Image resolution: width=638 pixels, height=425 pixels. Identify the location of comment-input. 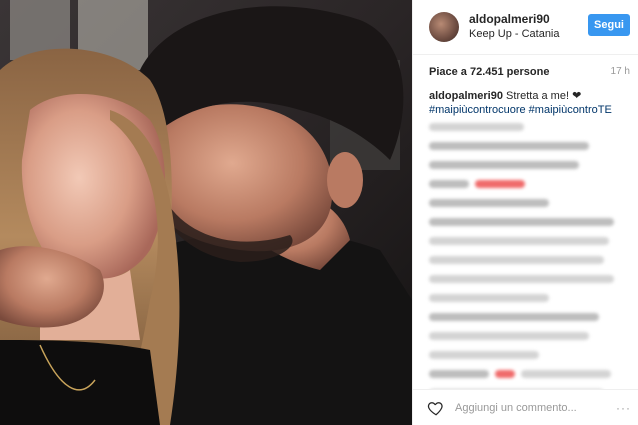
(534, 407).